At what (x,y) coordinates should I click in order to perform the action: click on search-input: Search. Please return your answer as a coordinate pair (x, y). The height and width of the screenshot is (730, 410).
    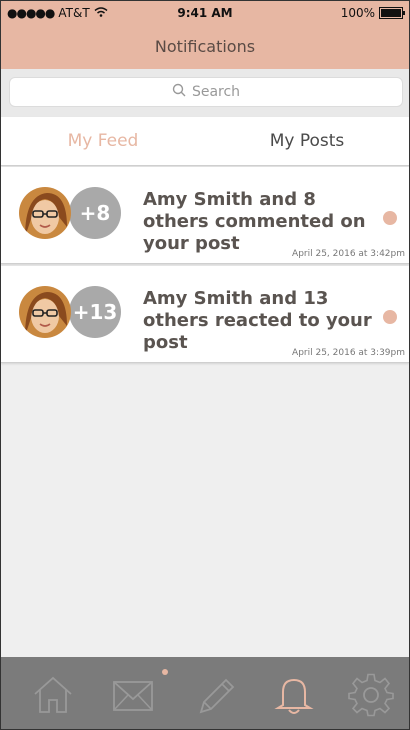
    Looking at the image, I should click on (206, 92).